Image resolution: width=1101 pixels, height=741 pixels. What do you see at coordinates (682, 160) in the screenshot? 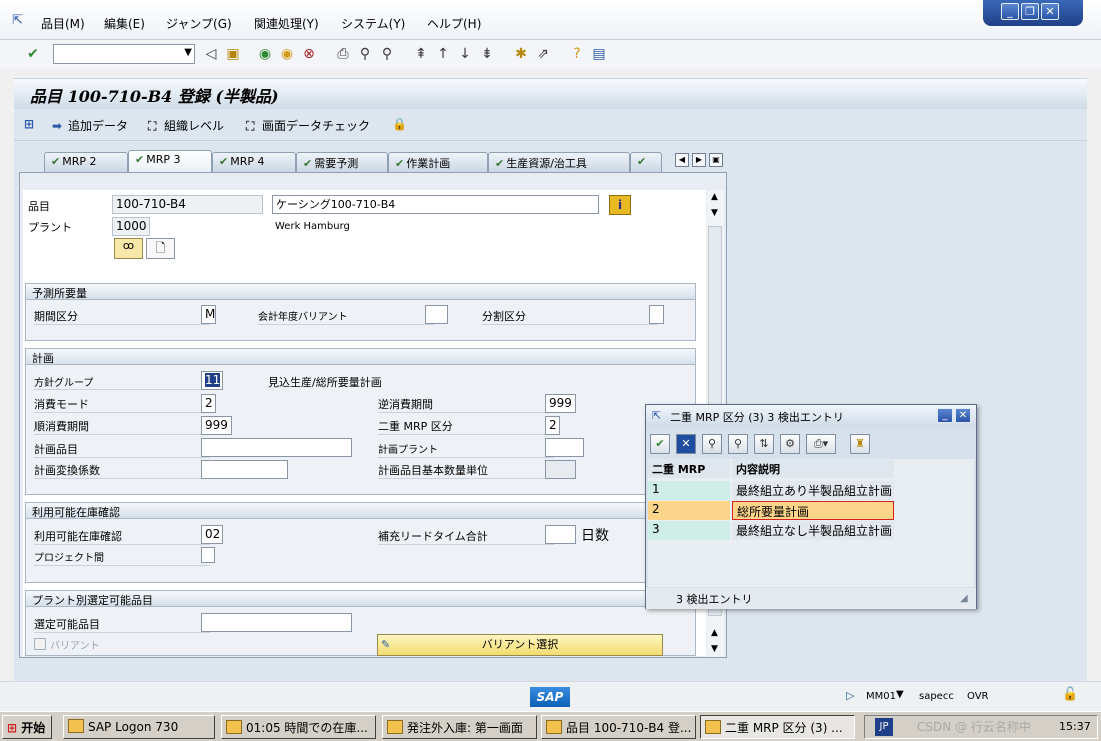
I see `tab-scroll-left-icon: ◀` at bounding box center [682, 160].